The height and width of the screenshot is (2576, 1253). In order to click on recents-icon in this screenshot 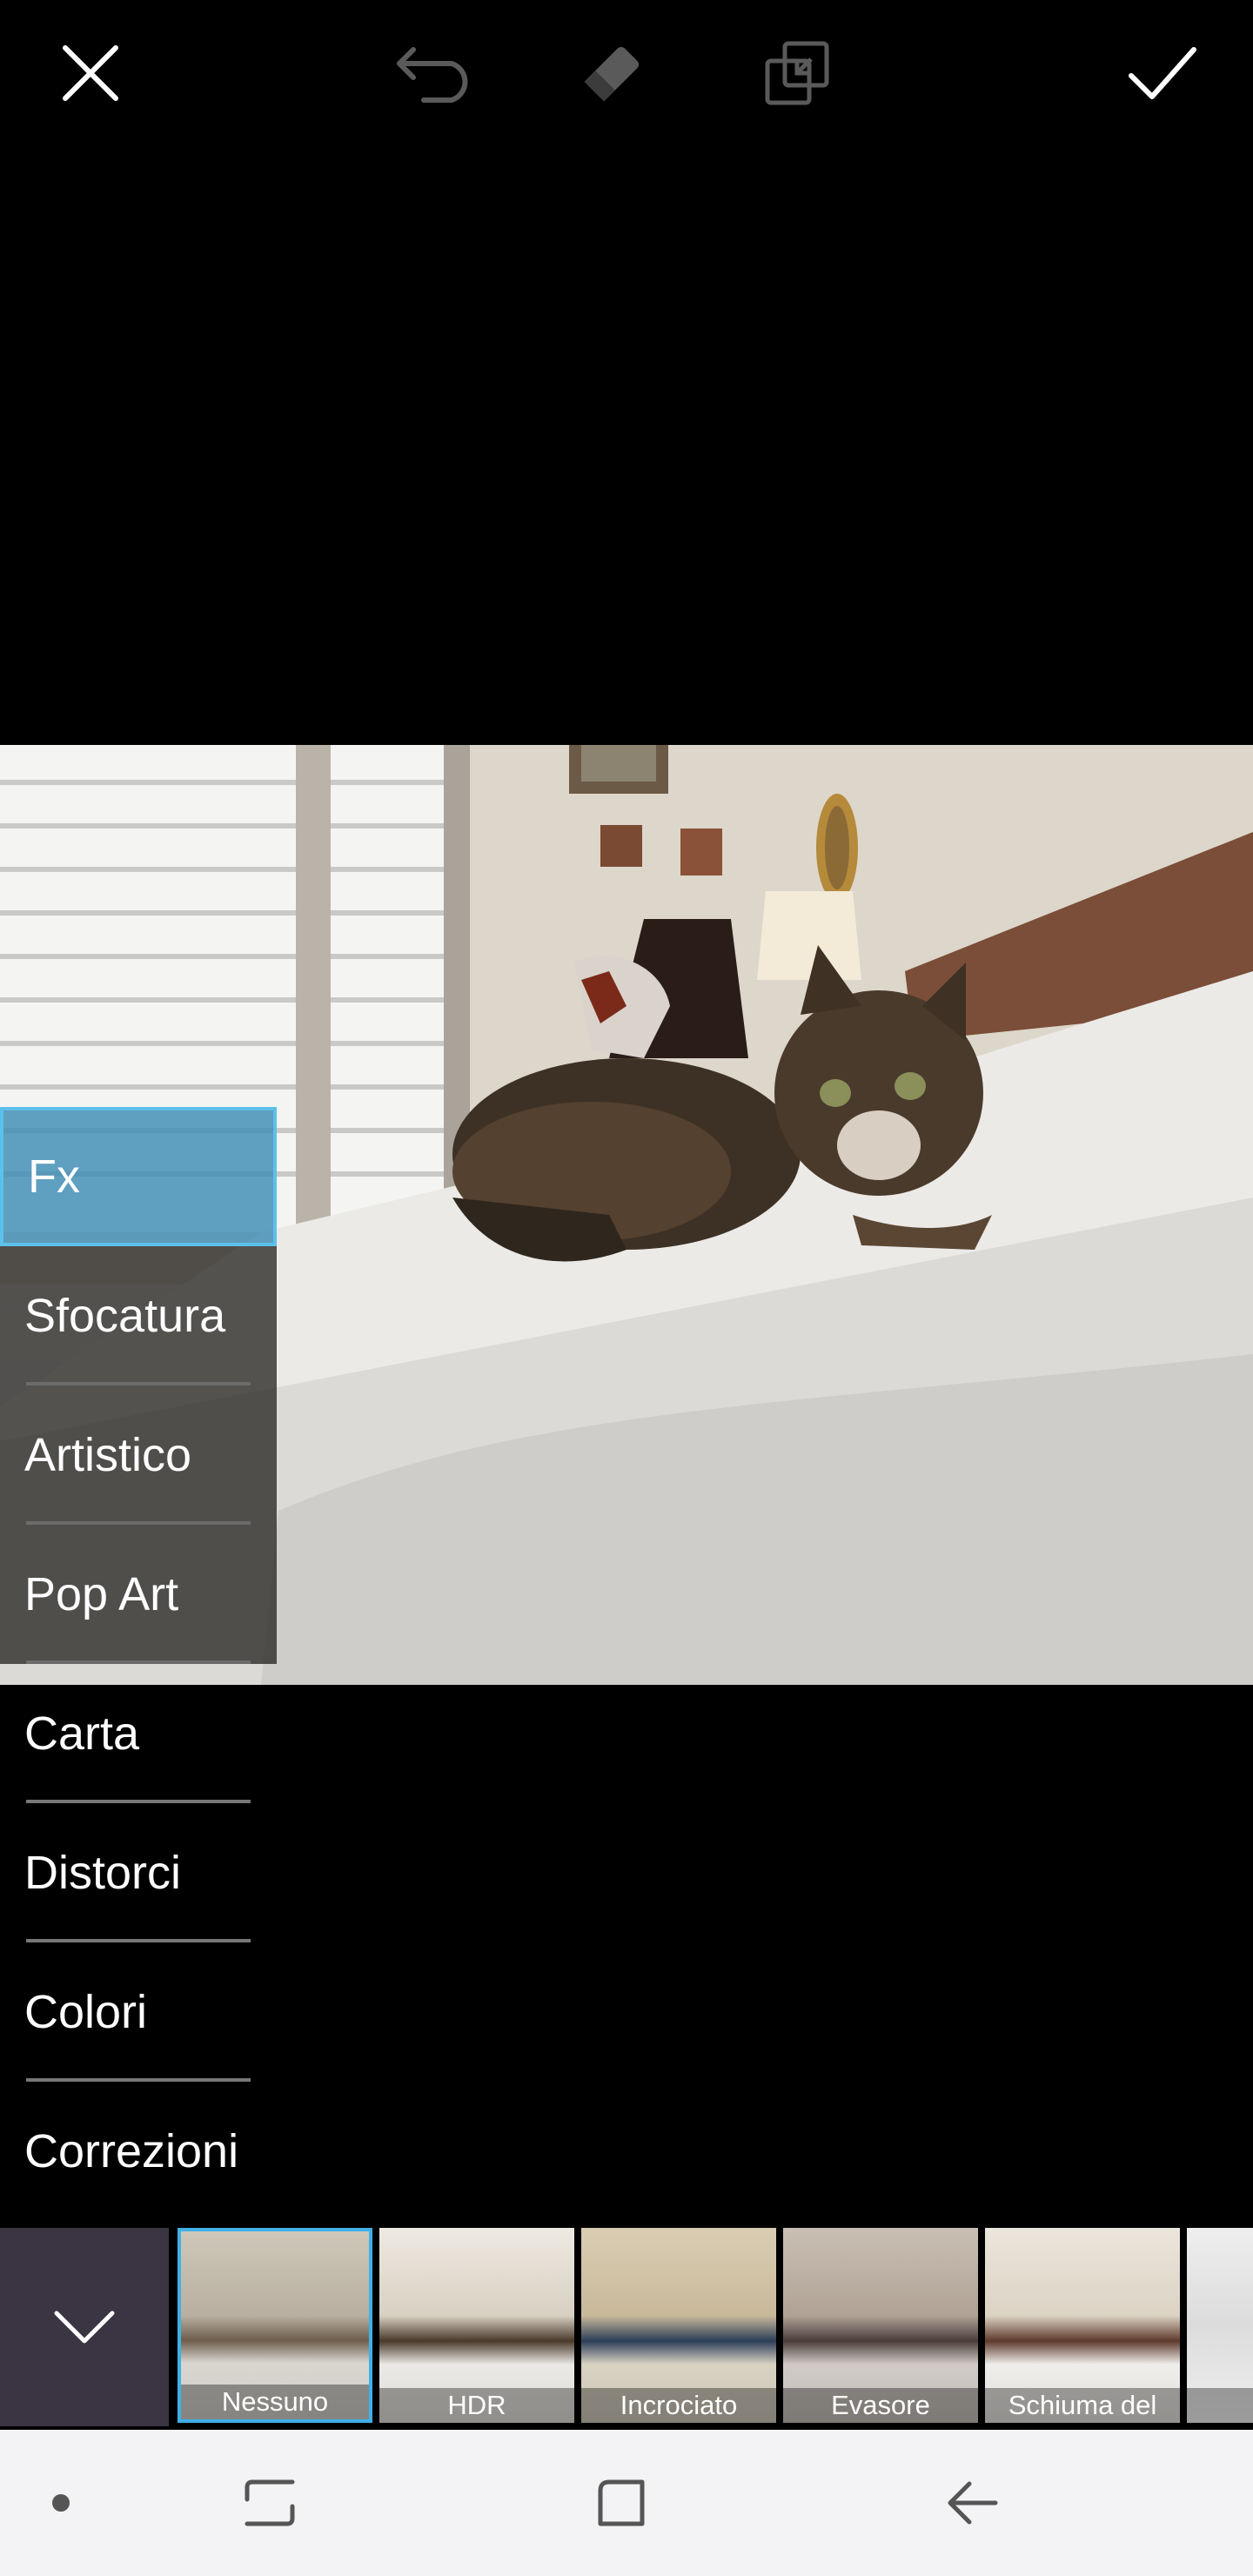, I will do `click(269, 2502)`.